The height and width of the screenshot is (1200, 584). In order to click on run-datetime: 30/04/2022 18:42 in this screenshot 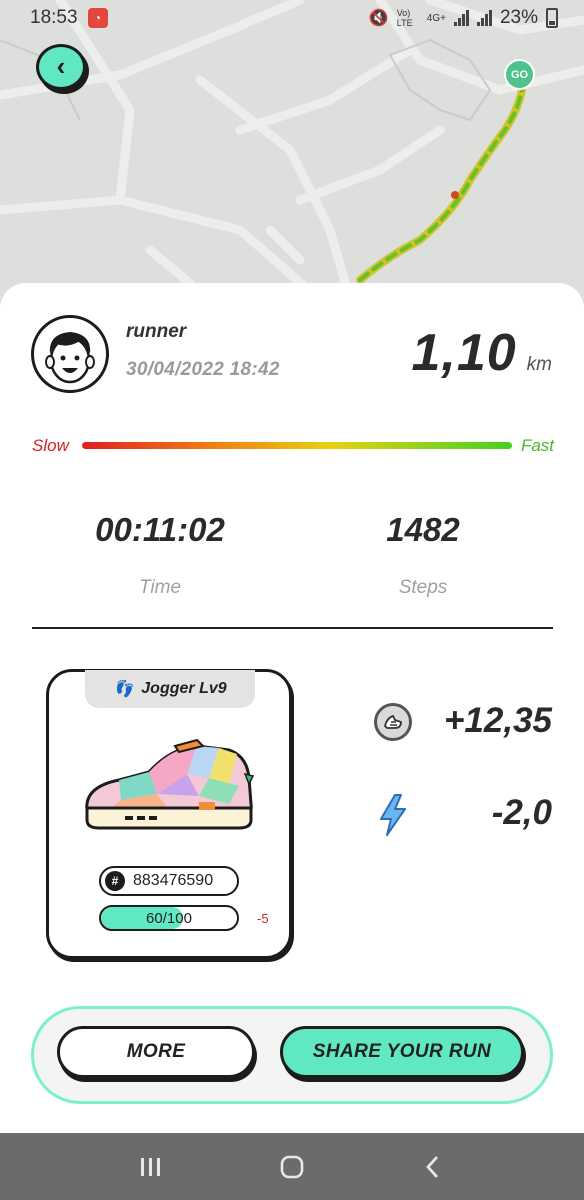, I will do `click(203, 369)`.